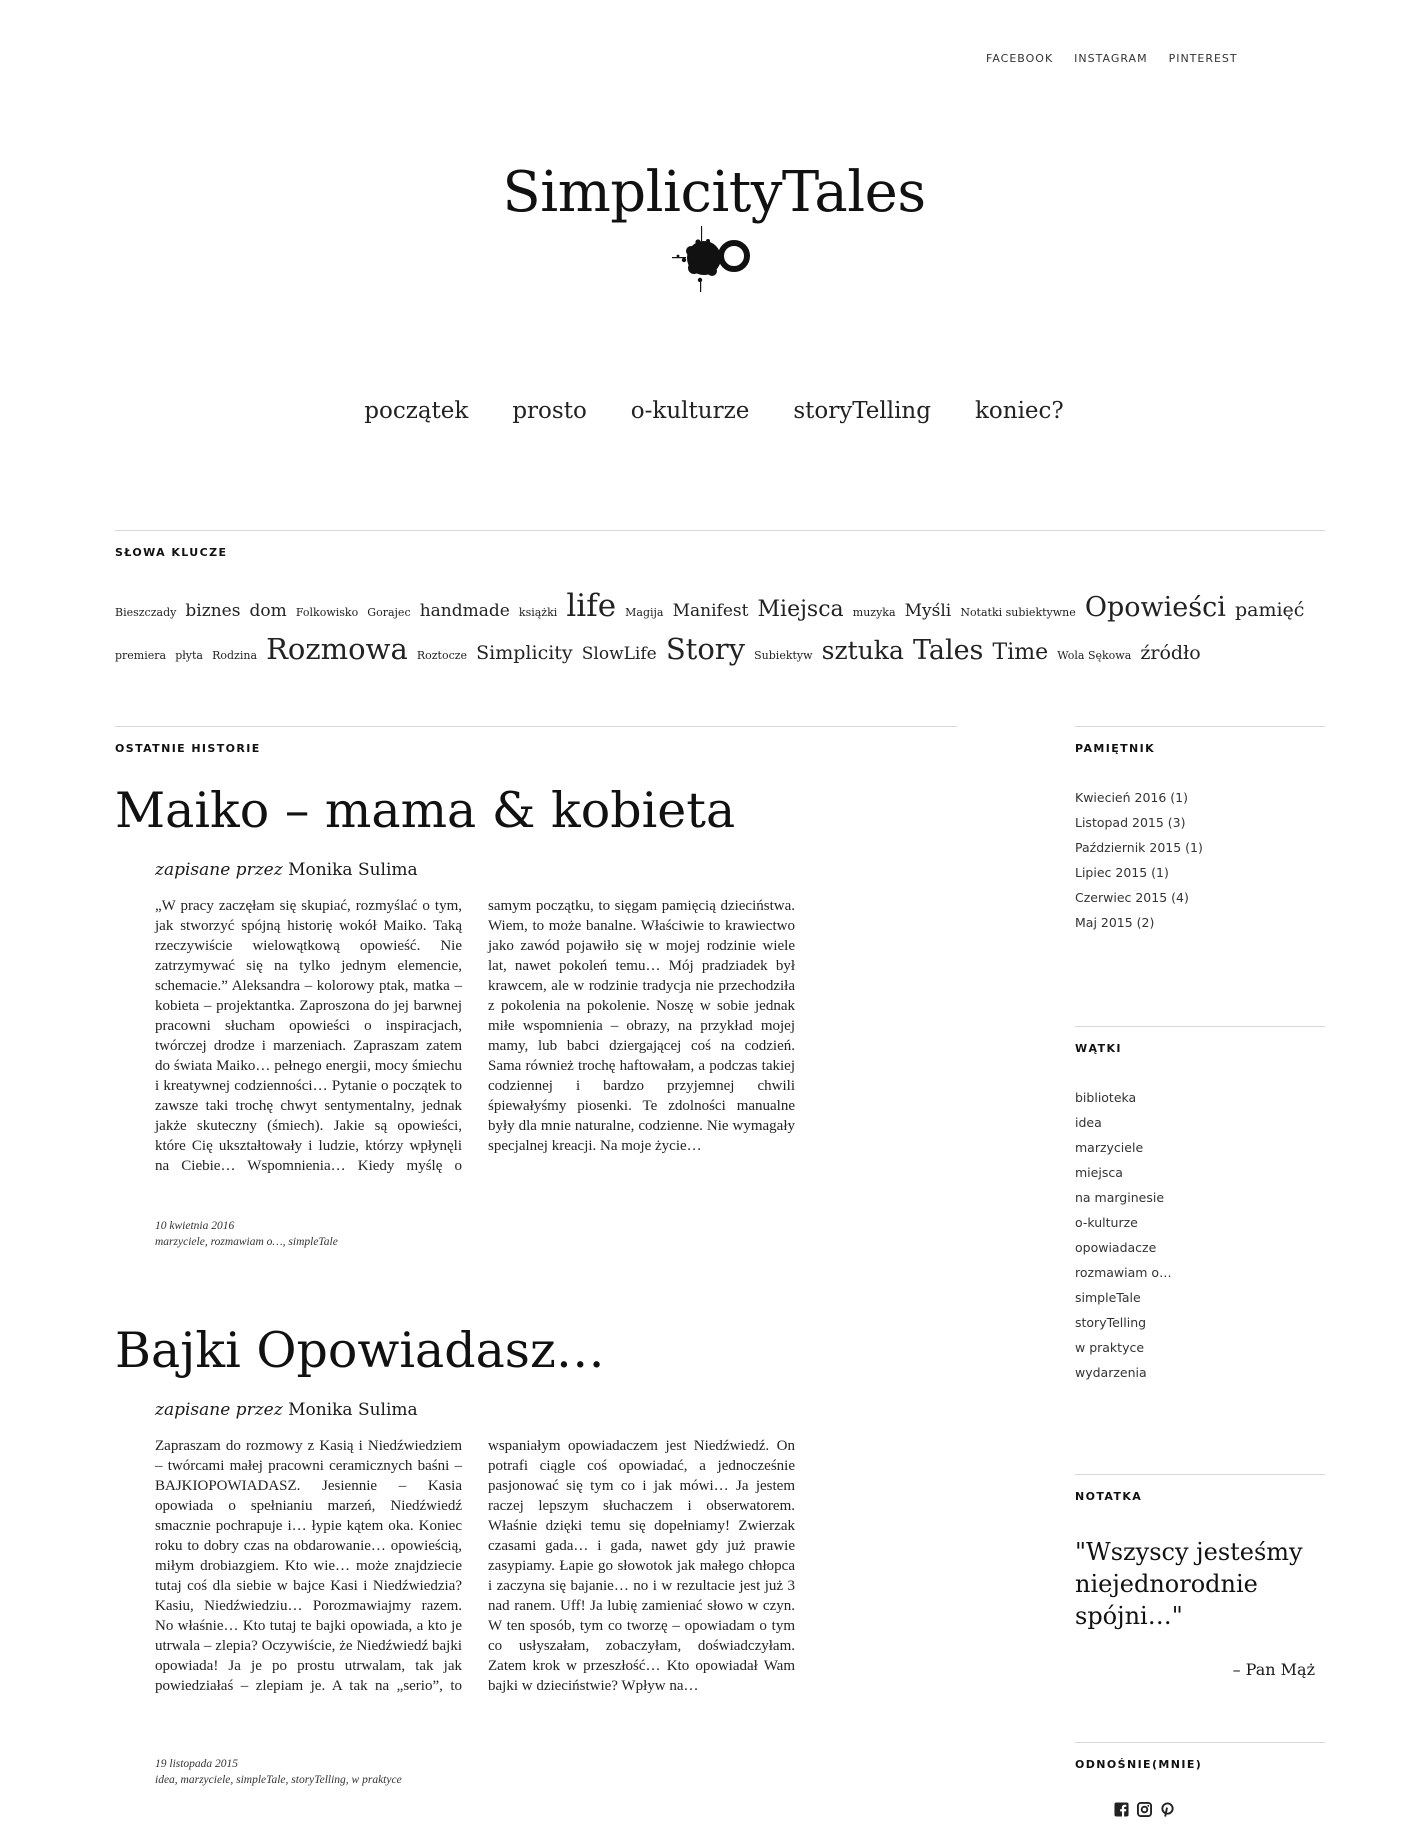 The height and width of the screenshot is (1848, 1428). What do you see at coordinates (1167, 1809) in the screenshot?
I see `pinterest-icon` at bounding box center [1167, 1809].